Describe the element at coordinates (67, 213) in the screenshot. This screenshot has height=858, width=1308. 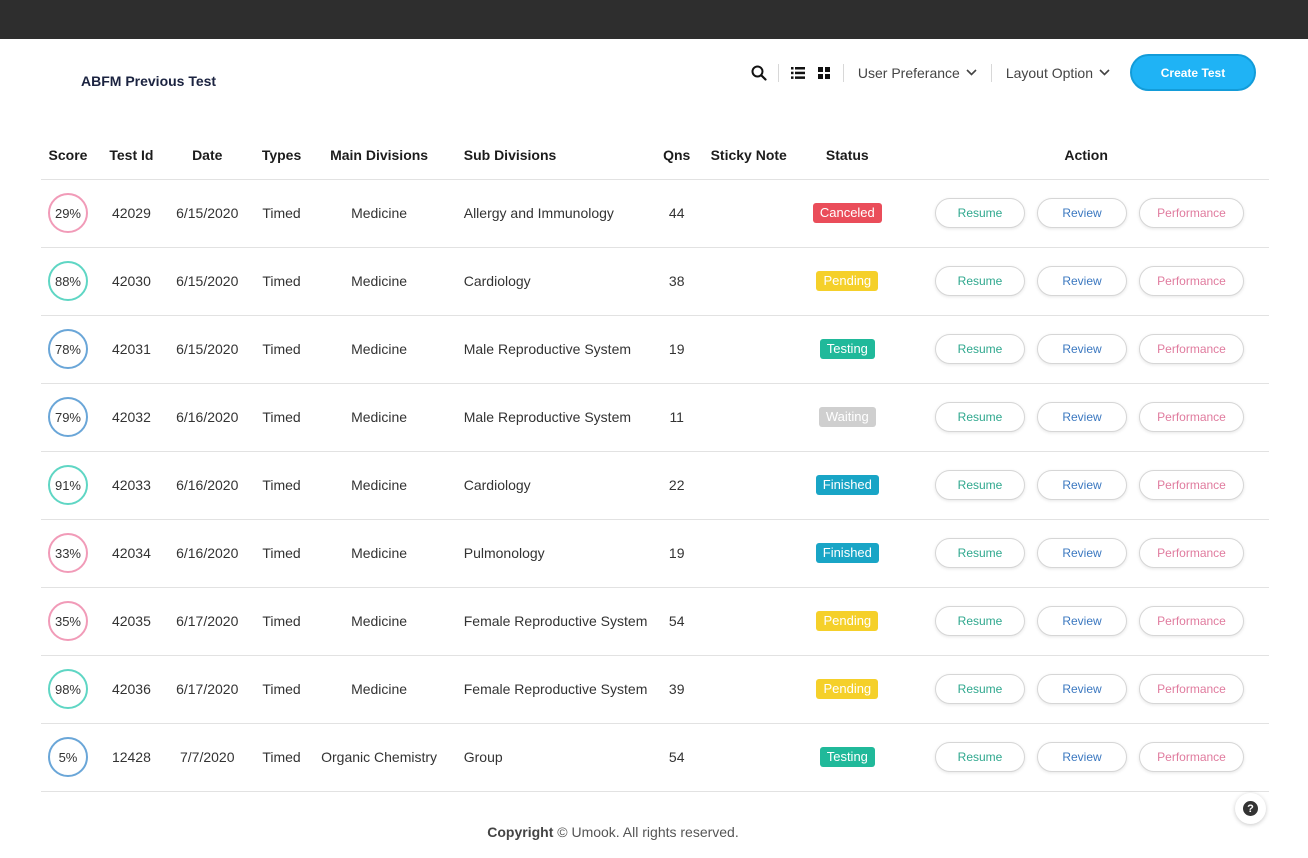
I see `score-ring: 29%` at that location.